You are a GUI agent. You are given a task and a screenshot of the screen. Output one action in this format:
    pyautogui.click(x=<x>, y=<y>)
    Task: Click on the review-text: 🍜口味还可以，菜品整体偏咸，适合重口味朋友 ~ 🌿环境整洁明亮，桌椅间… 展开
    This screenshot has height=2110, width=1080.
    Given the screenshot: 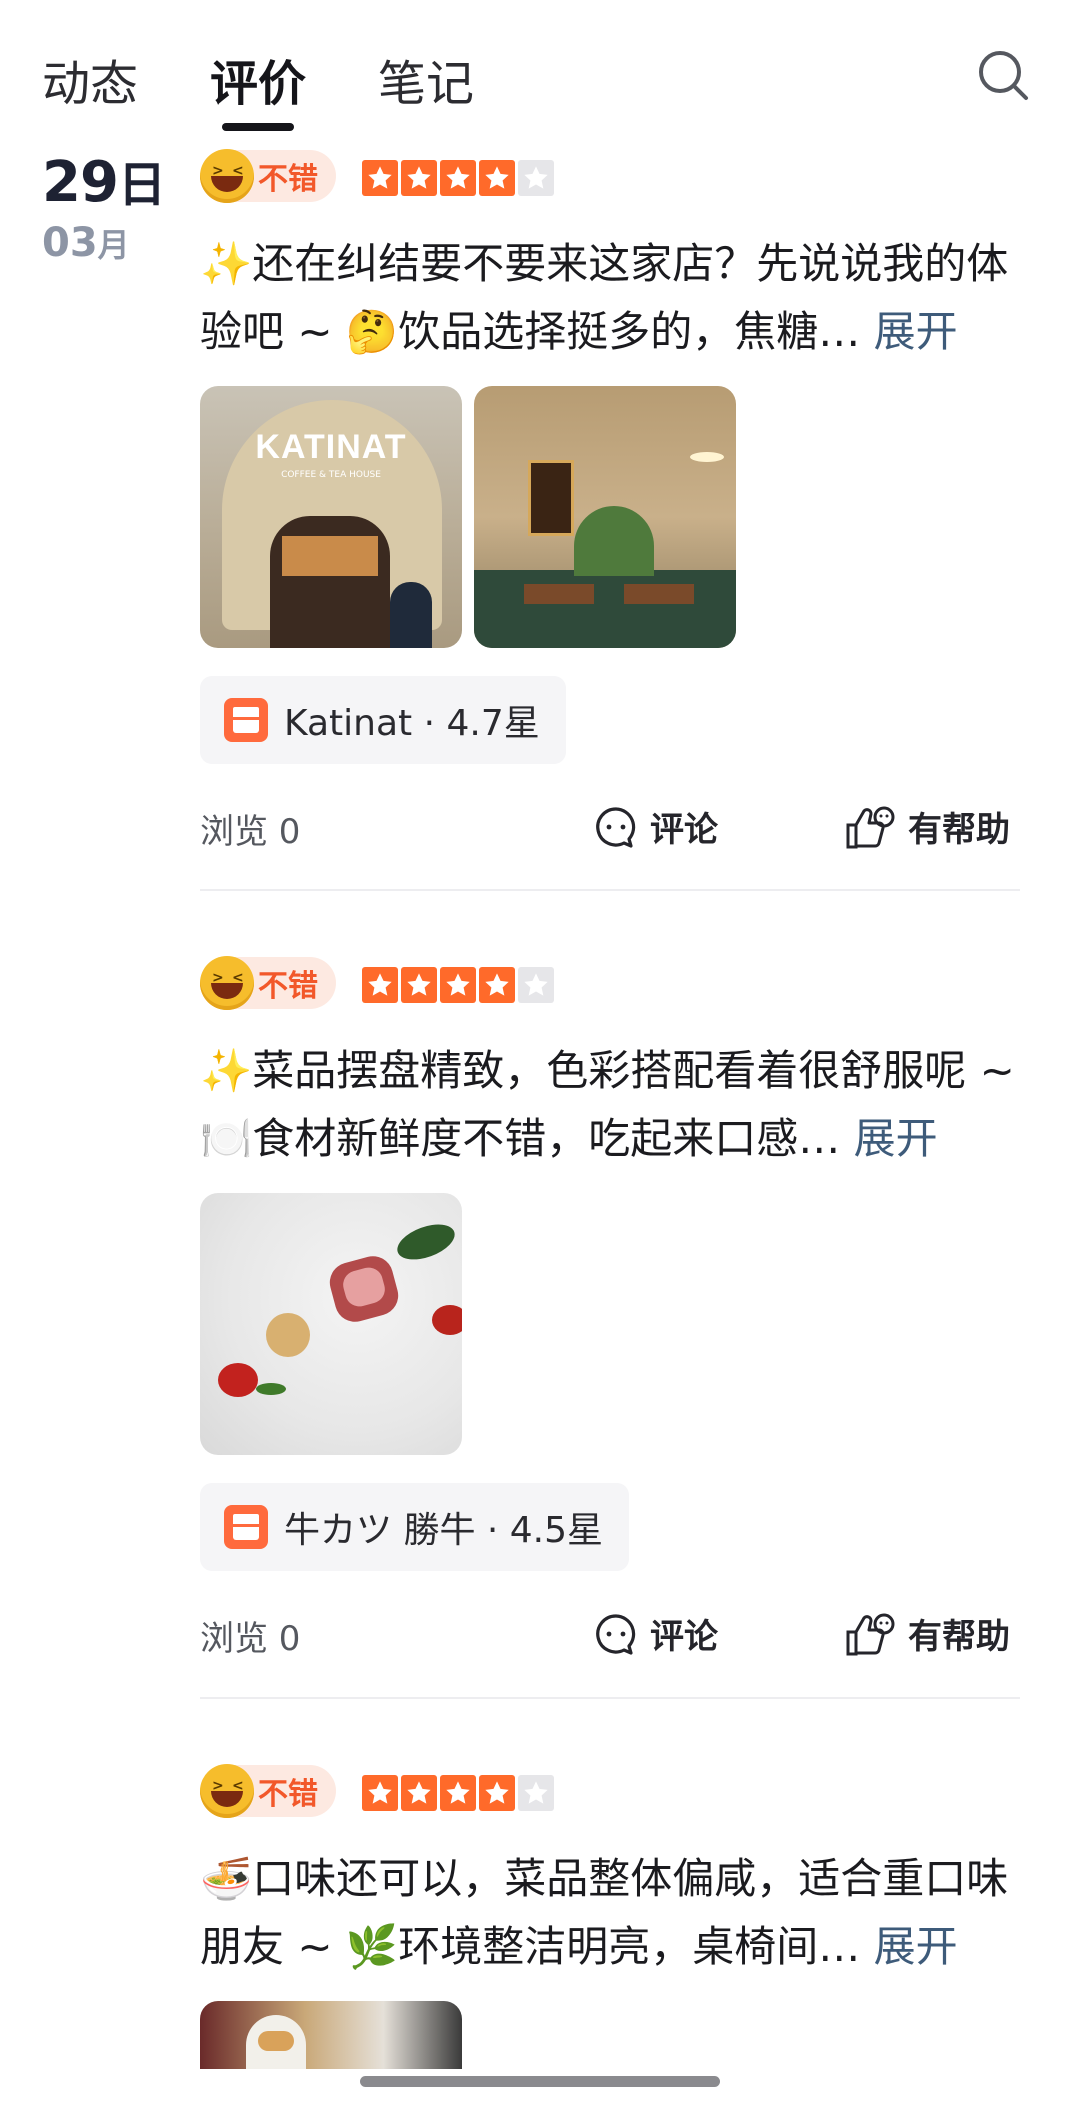 What is the action you would take?
    pyautogui.click(x=604, y=1912)
    